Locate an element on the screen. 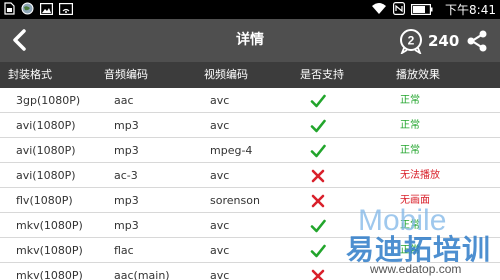 The width and height of the screenshot is (500, 280). battery-icon is located at coordinates (422, 9).